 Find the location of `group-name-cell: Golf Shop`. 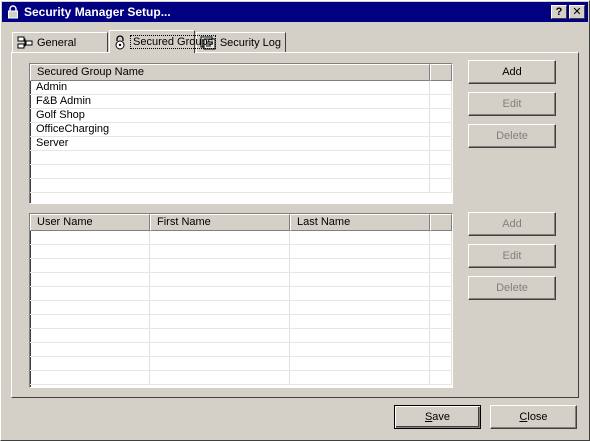

group-name-cell: Golf Shop is located at coordinates (230, 115).